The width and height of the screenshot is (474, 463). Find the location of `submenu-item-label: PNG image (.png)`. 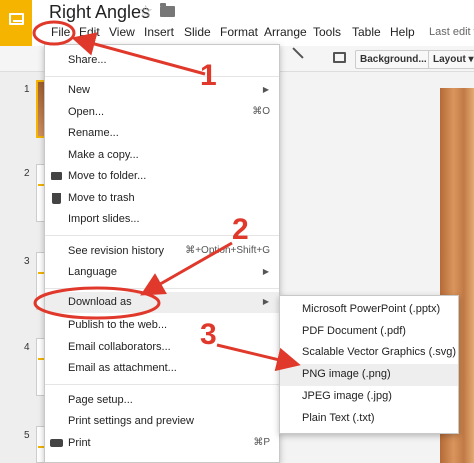

submenu-item-label: PNG image (.png) is located at coordinates (346, 374).